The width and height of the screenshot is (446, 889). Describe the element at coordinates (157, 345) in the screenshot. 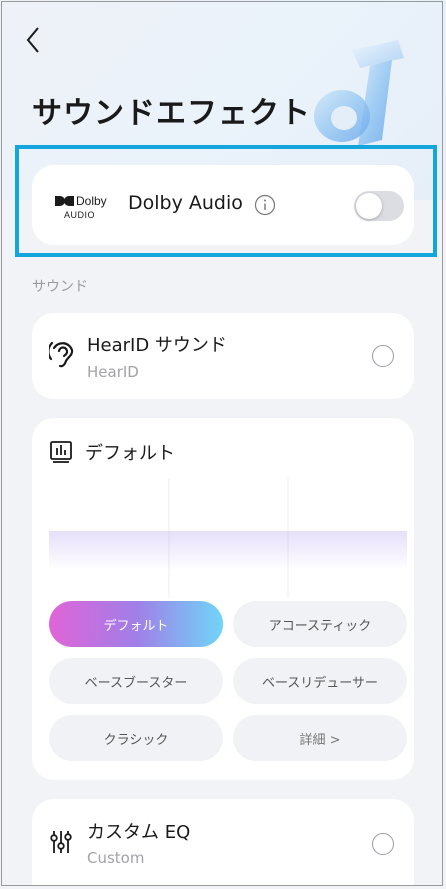

I see `hearid-title: HearID サウンド` at that location.